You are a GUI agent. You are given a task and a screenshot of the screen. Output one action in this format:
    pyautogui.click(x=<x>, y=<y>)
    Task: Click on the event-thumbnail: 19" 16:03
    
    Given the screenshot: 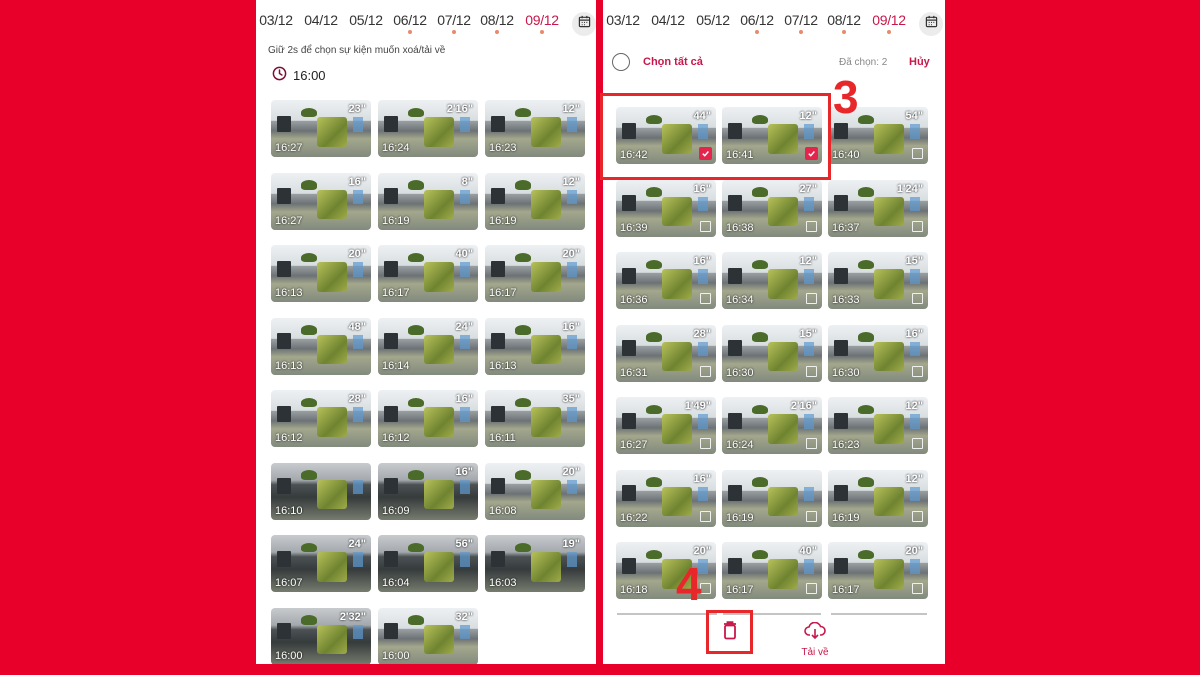 What is the action you would take?
    pyautogui.click(x=535, y=563)
    